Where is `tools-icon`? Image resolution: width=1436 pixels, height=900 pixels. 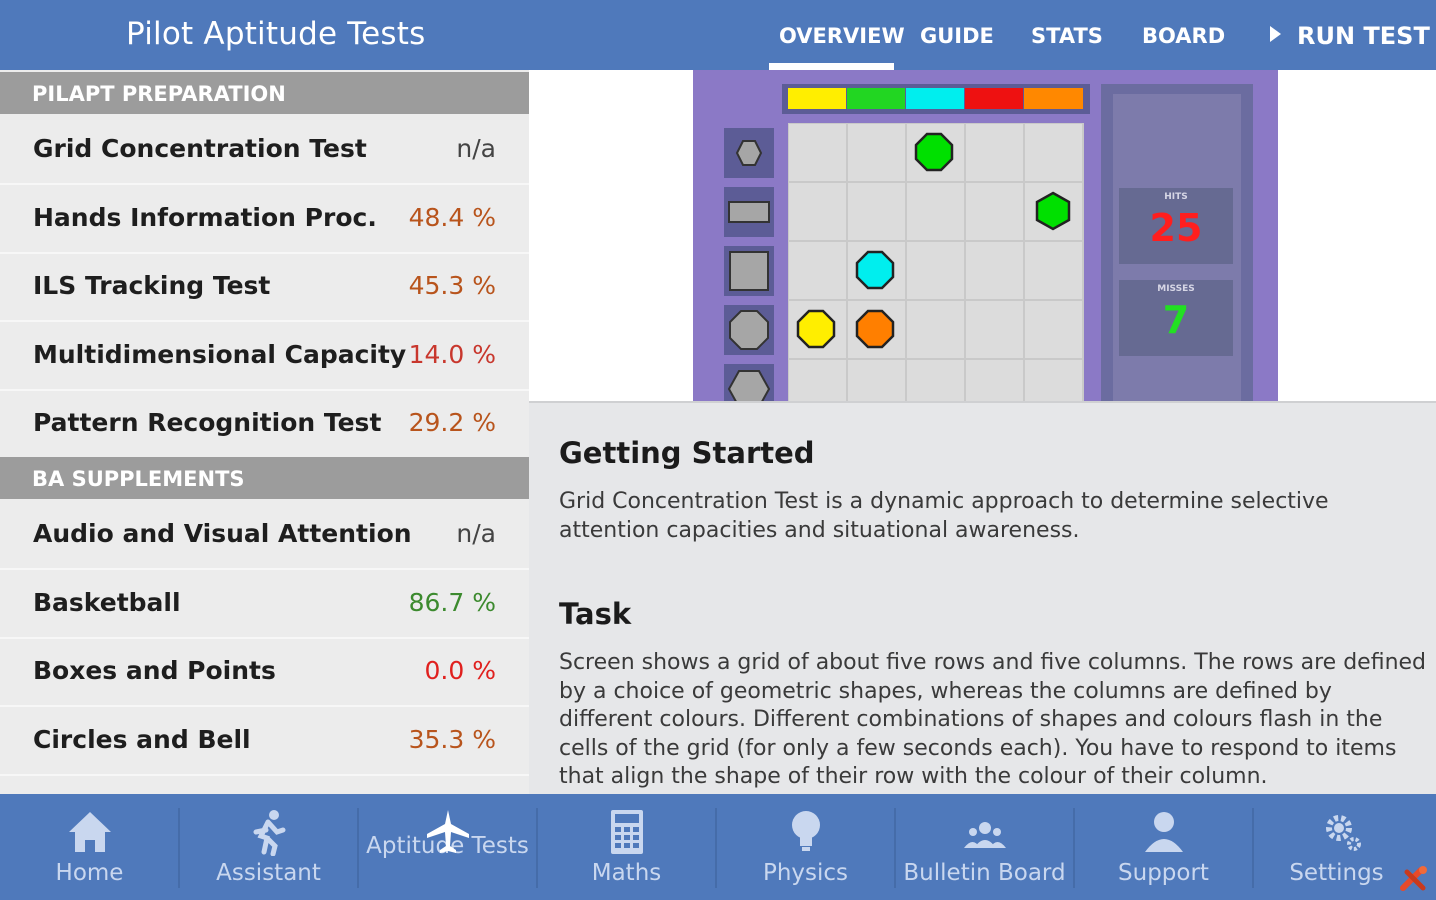 tools-icon is located at coordinates (1413, 878).